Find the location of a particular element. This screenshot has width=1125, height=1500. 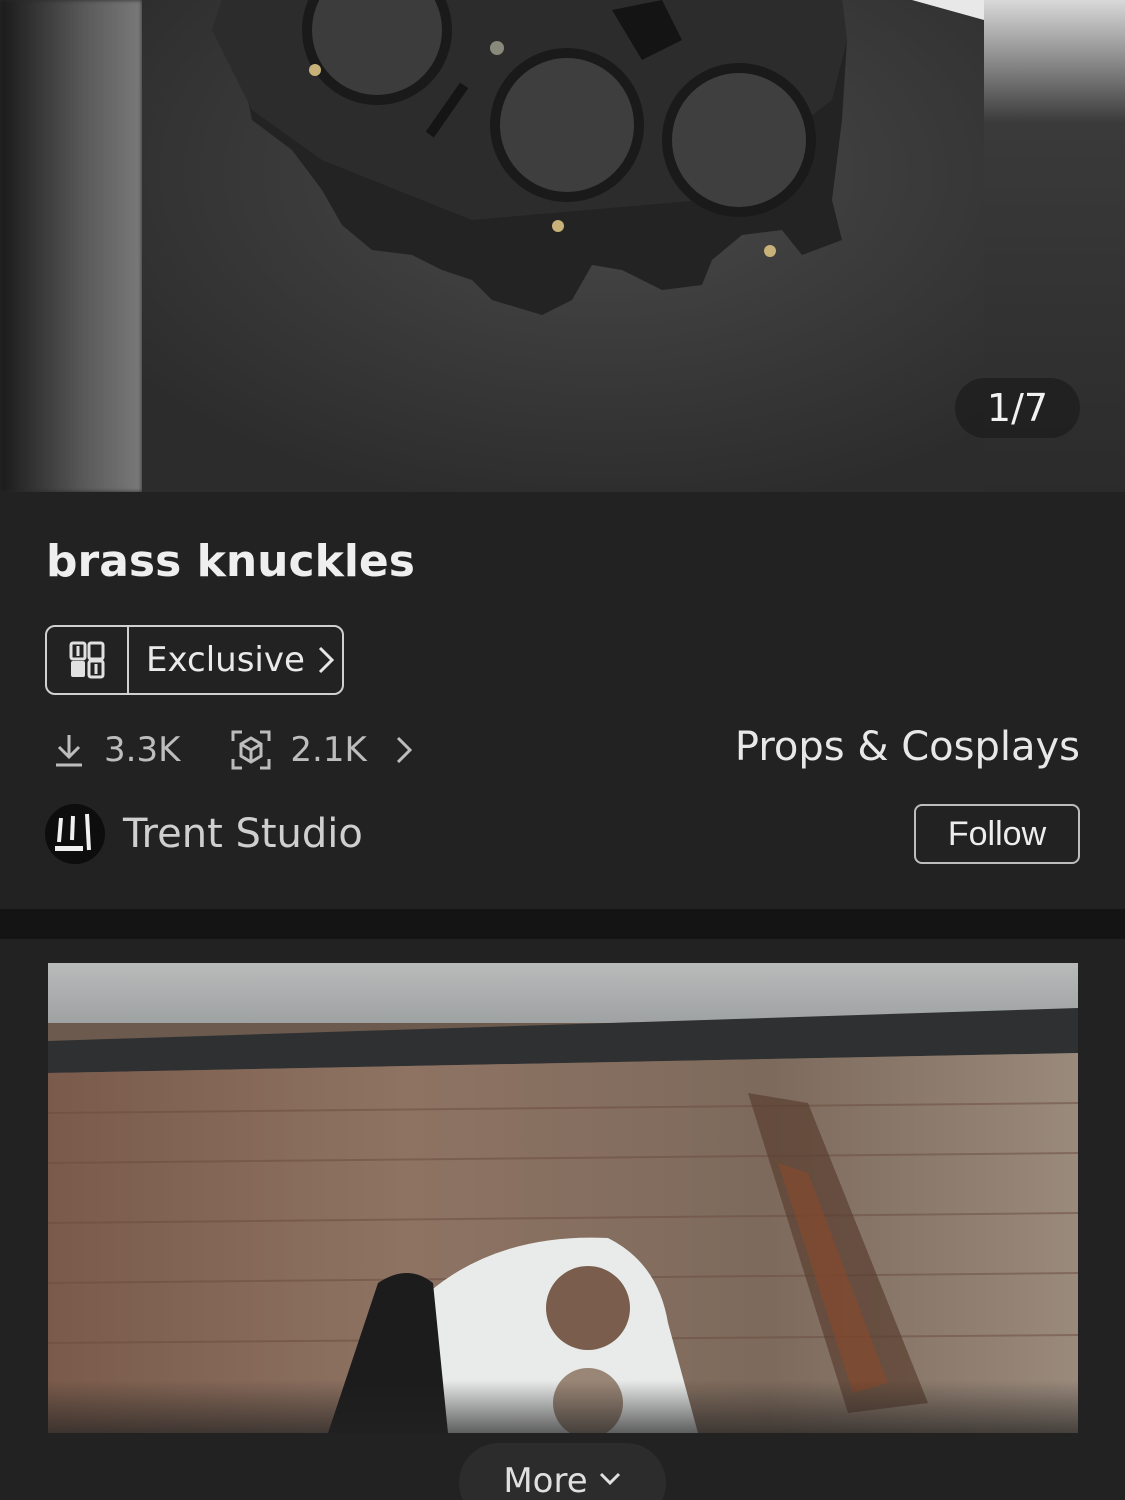

more-label: More is located at coordinates (545, 1480).